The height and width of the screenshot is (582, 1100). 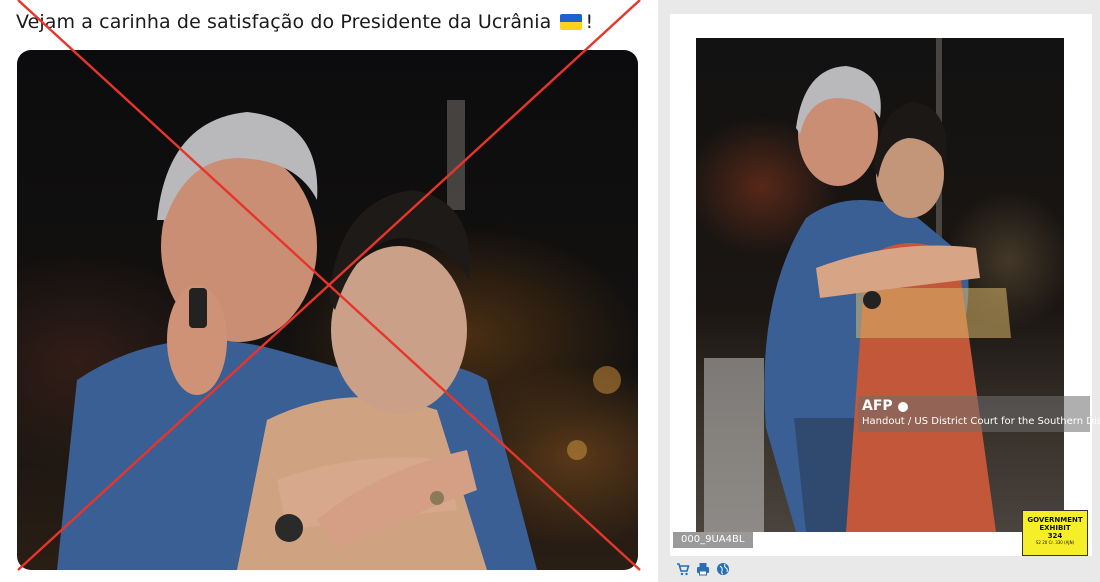 What do you see at coordinates (877, 406) in the screenshot?
I see `afp-logo: AFP` at bounding box center [877, 406].